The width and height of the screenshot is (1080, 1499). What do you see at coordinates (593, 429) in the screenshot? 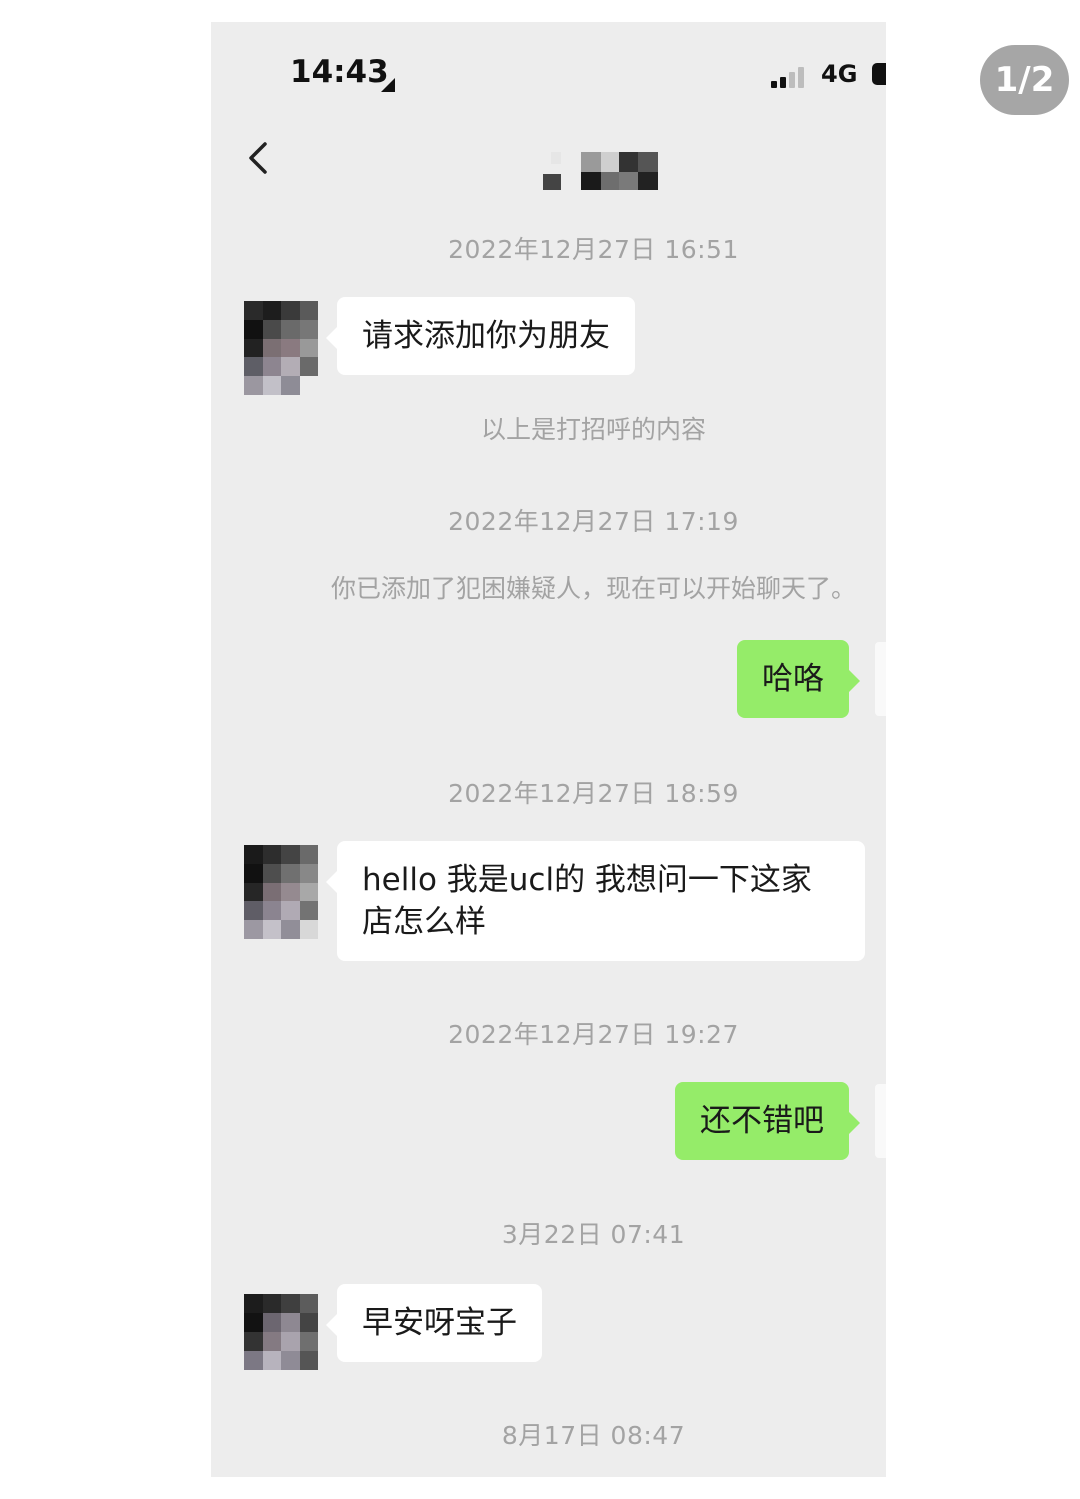
I see `system-message: 以上是打招呼的内容` at bounding box center [593, 429].